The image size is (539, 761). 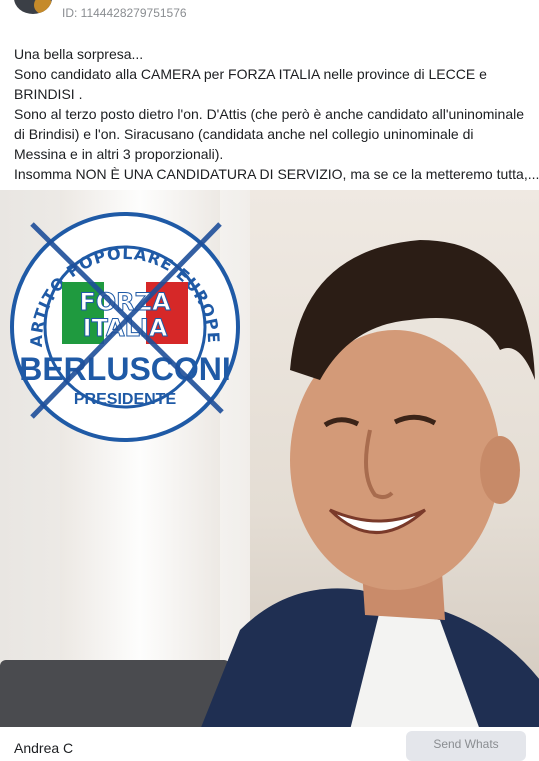 I want to click on post-footer: Andrea C Send Whats, so click(x=269, y=744).